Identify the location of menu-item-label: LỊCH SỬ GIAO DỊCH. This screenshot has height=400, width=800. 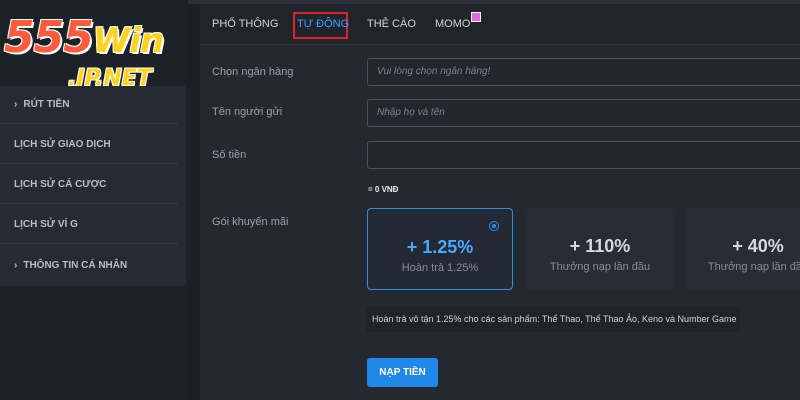
(62, 144).